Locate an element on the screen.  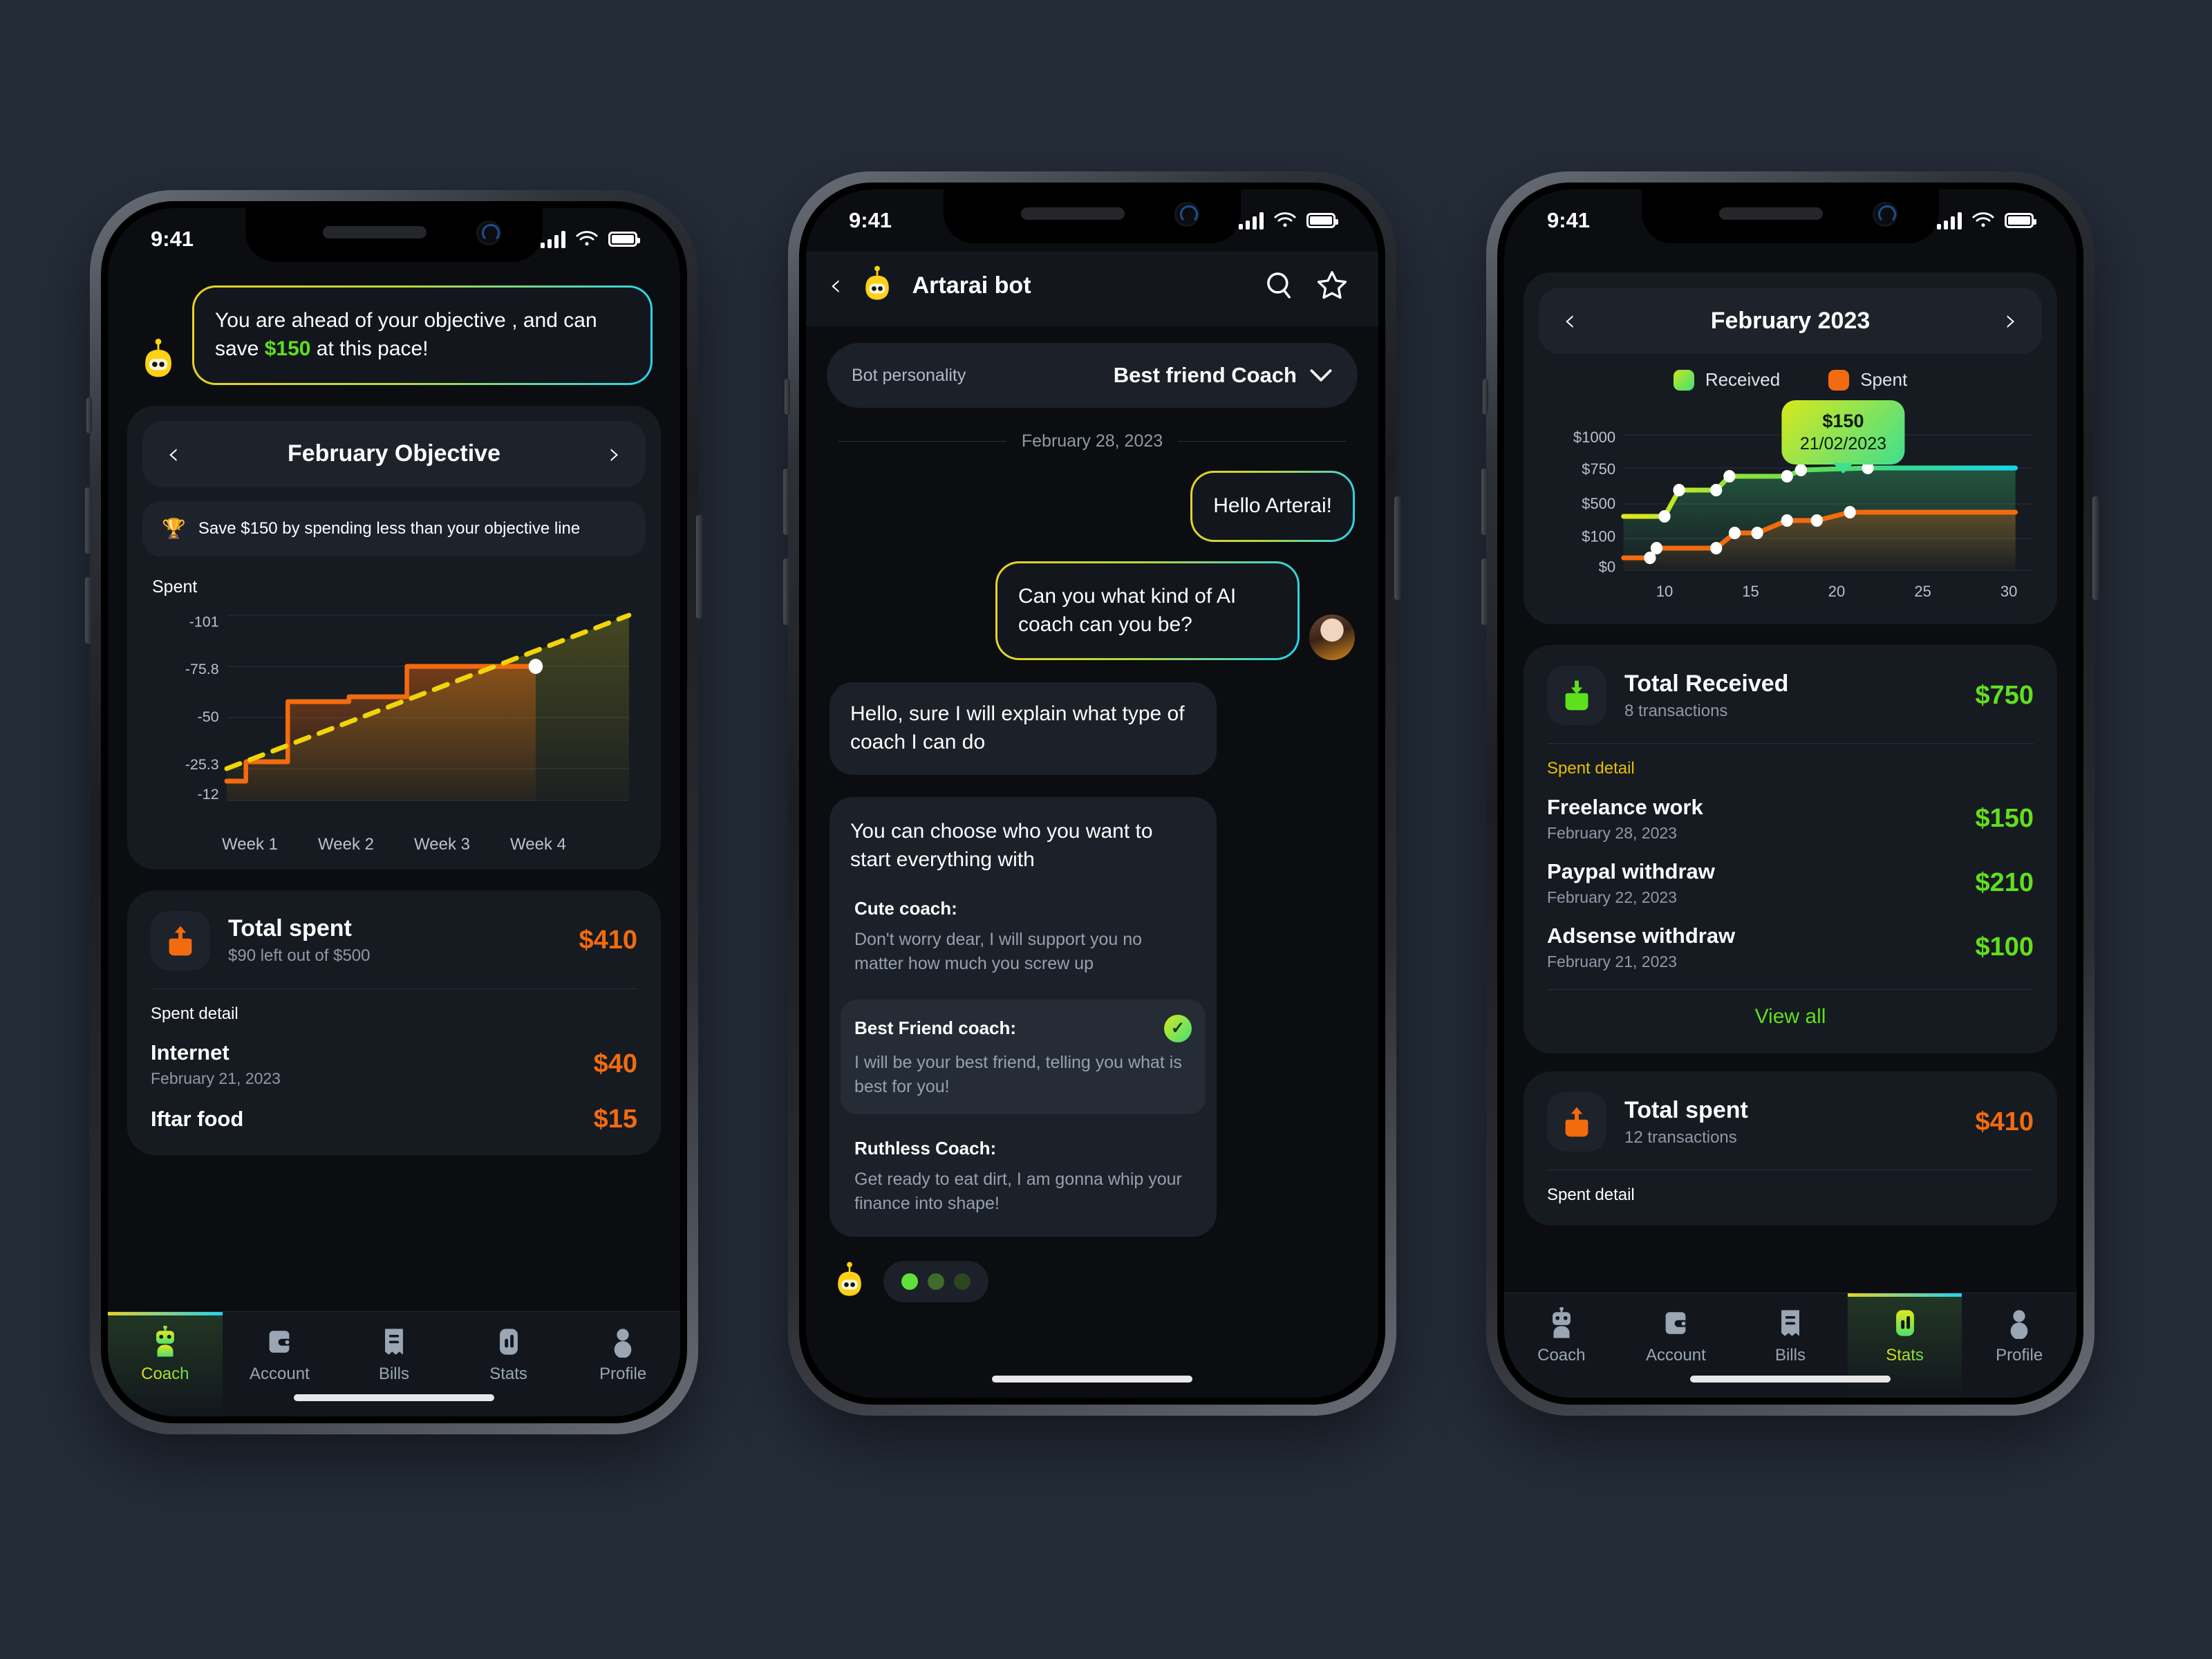
notch is located at coordinates (1092, 216).